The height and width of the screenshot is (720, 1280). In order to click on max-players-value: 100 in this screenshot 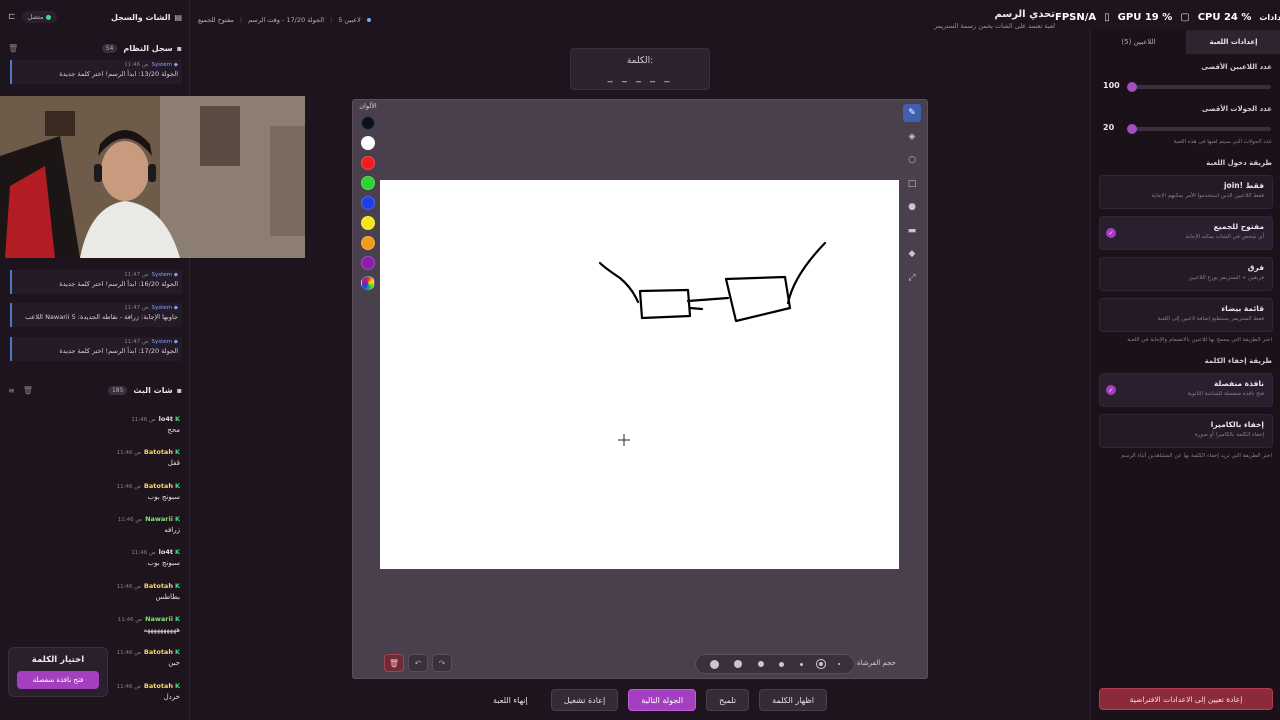, I will do `click(1111, 85)`.